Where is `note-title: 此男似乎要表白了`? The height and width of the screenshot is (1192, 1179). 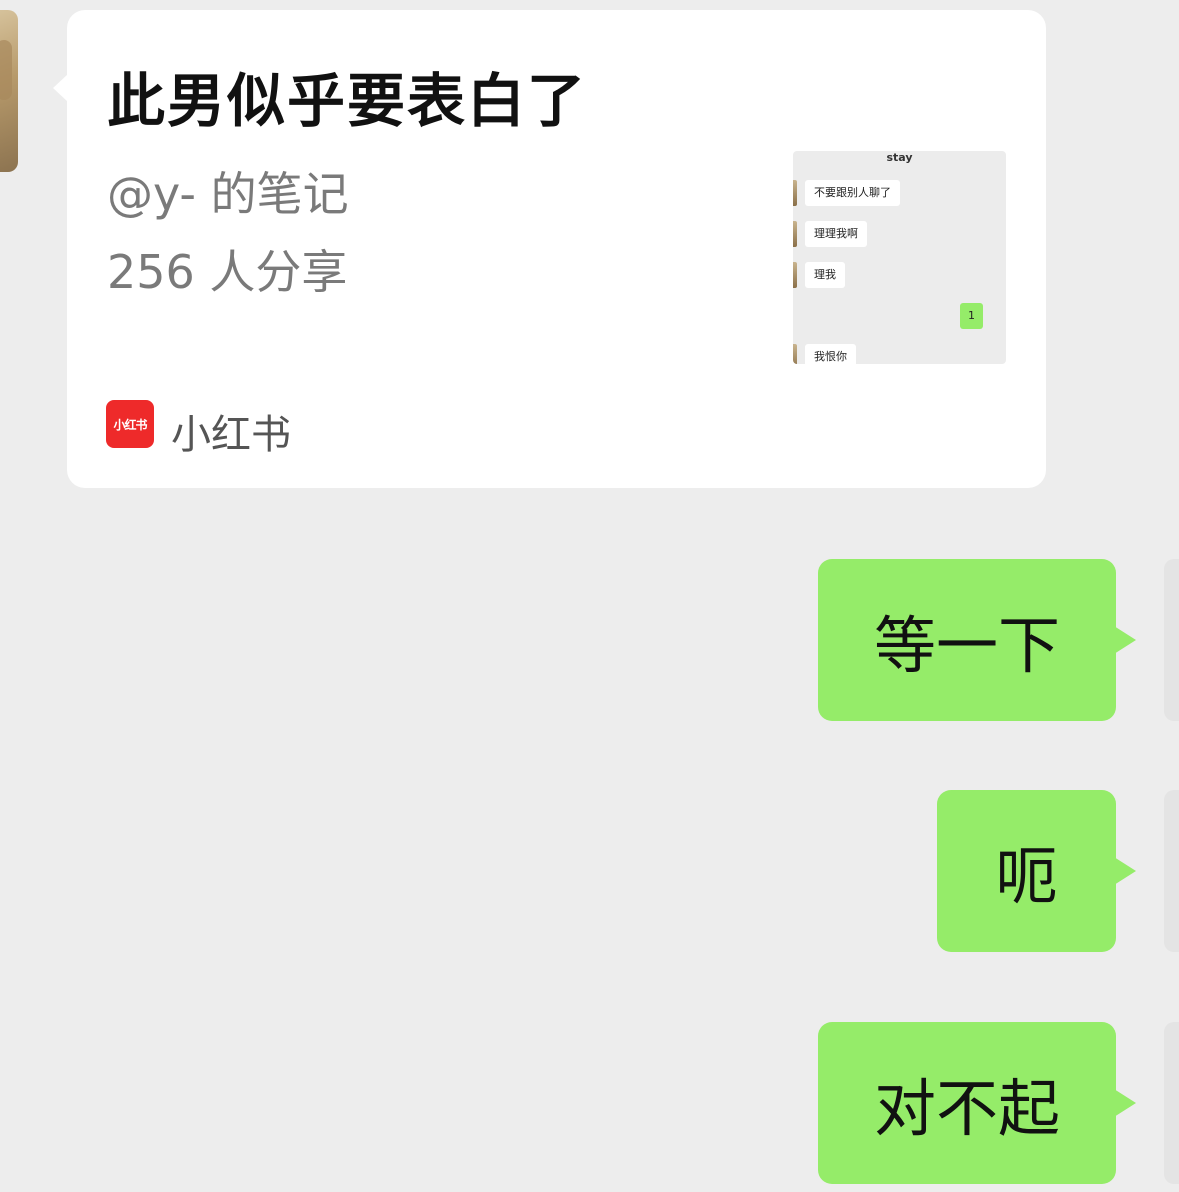 note-title: 此男似乎要表白了 is located at coordinates (347, 101).